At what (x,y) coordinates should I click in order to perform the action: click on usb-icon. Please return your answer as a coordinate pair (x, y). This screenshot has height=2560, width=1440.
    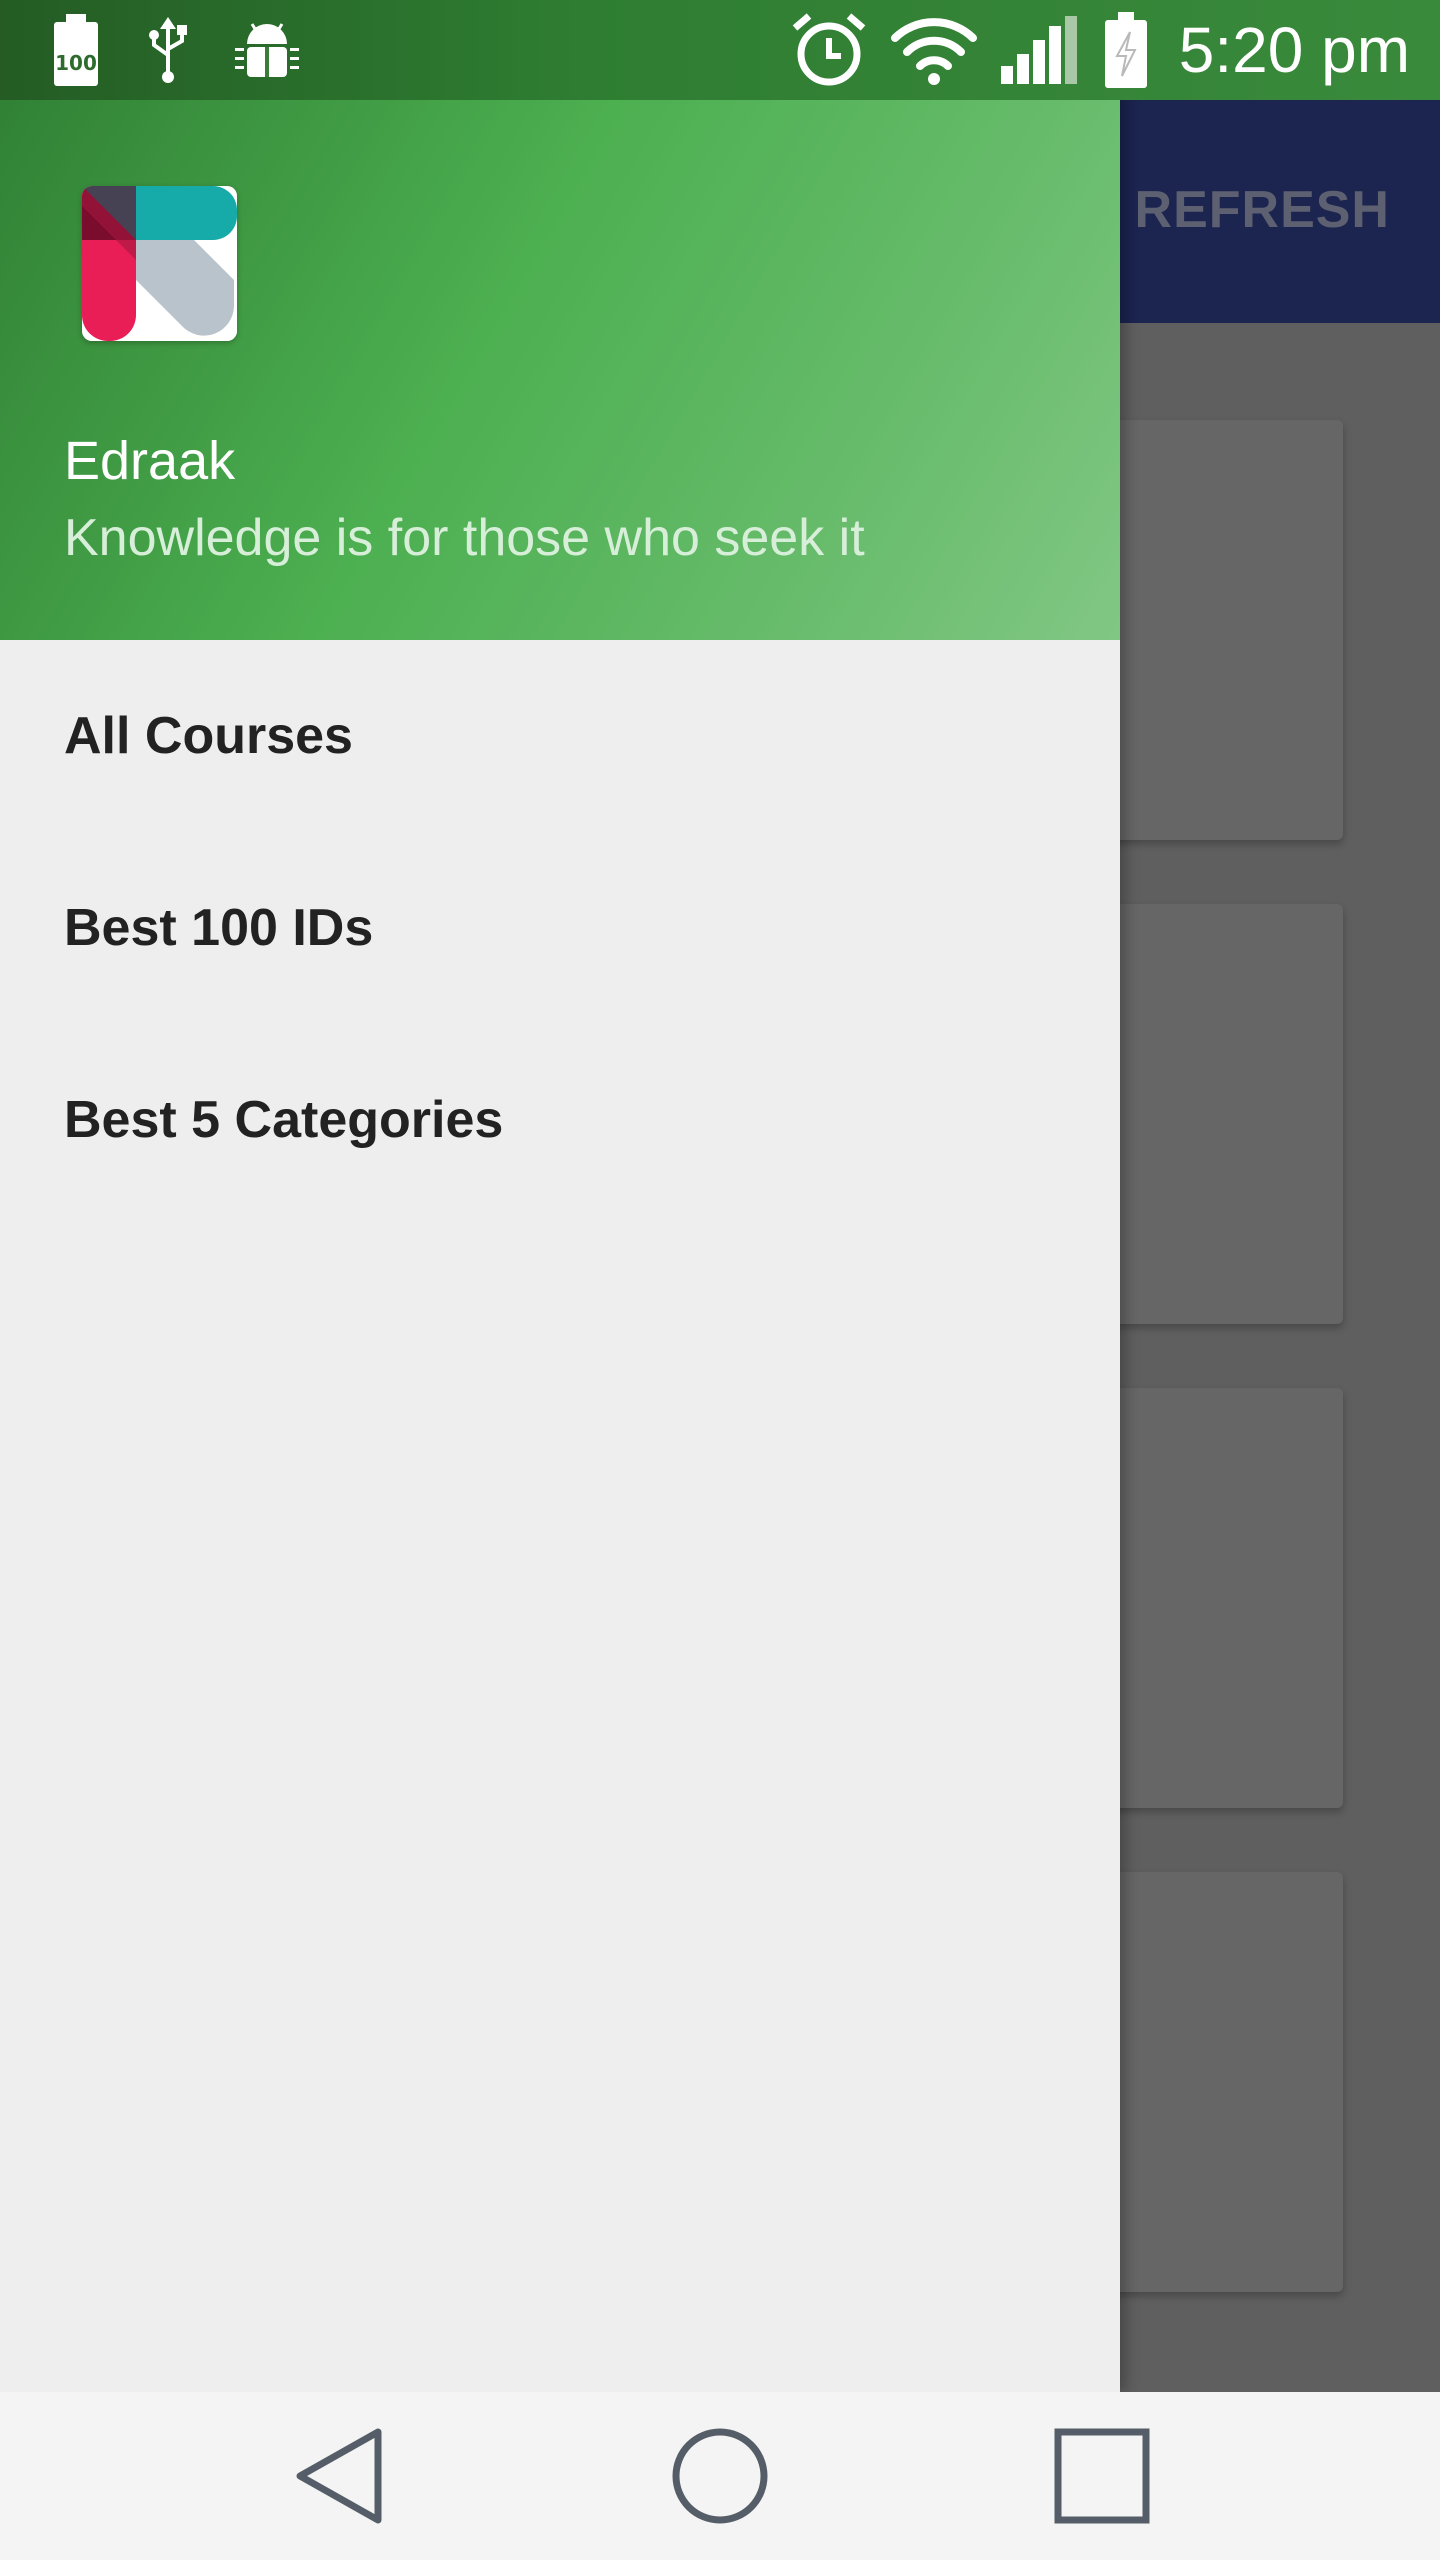
    Looking at the image, I should click on (168, 50).